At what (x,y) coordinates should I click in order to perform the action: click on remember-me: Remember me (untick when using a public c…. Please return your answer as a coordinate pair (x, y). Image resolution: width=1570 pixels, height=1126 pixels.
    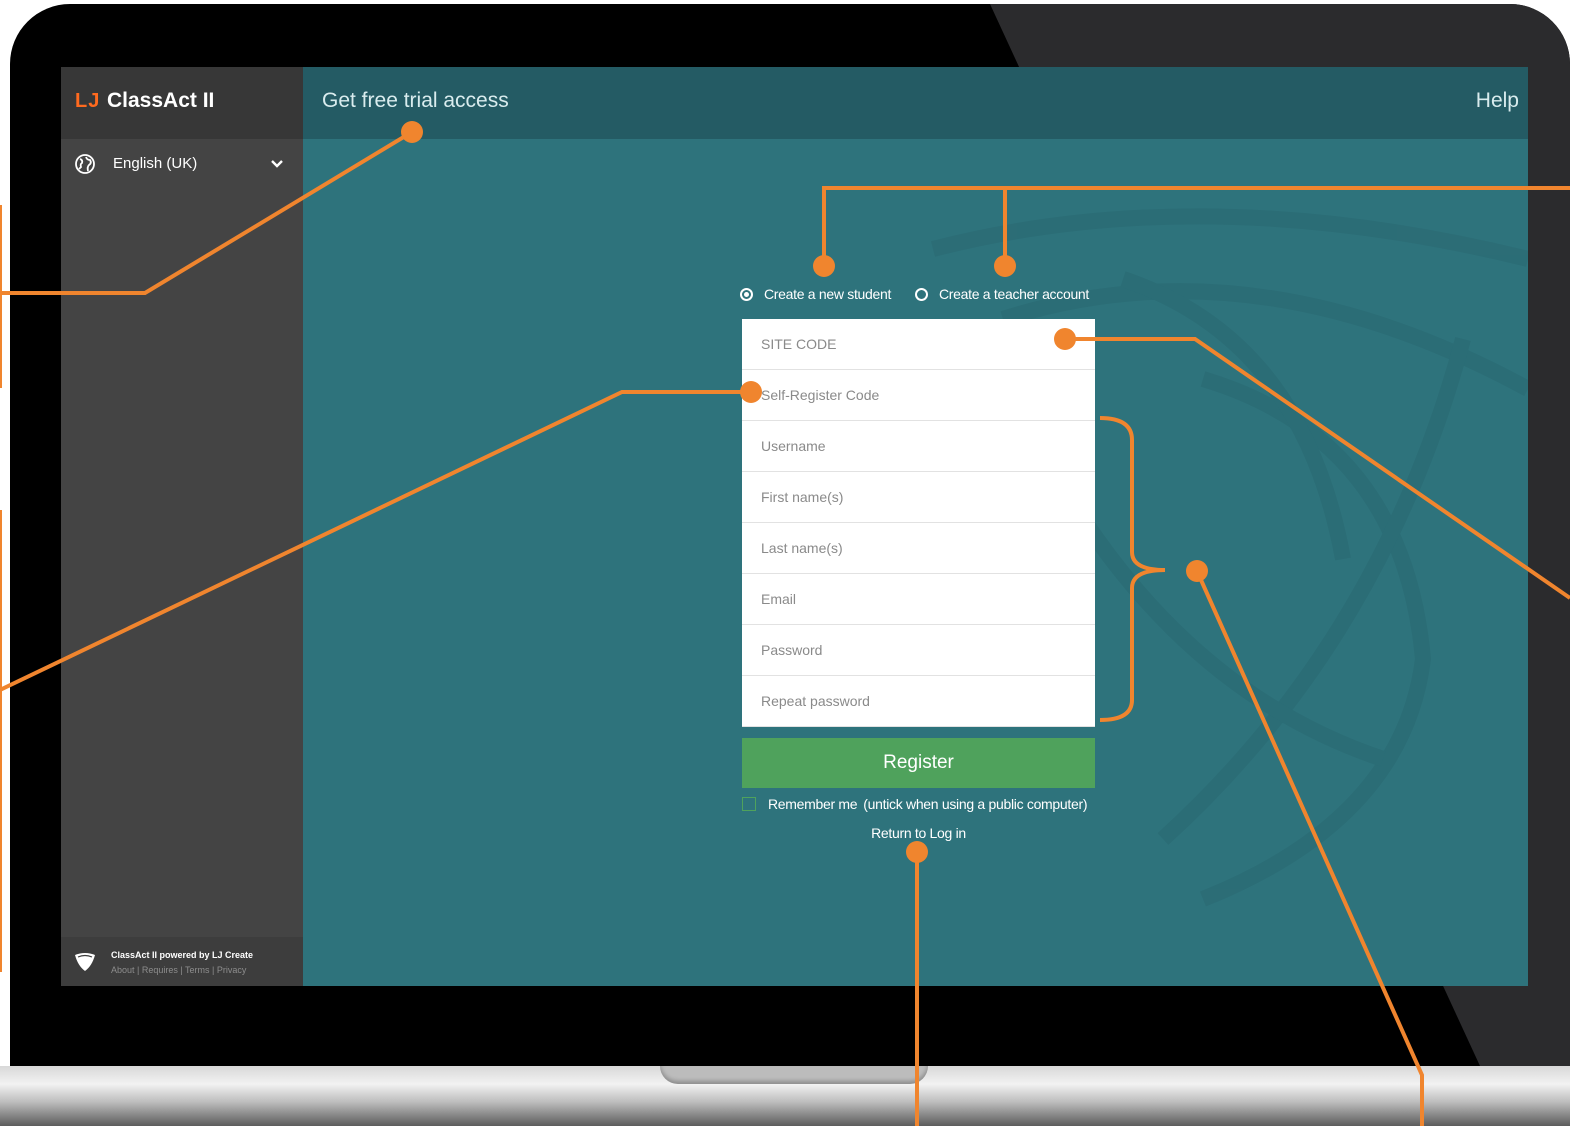
    Looking at the image, I should click on (922, 806).